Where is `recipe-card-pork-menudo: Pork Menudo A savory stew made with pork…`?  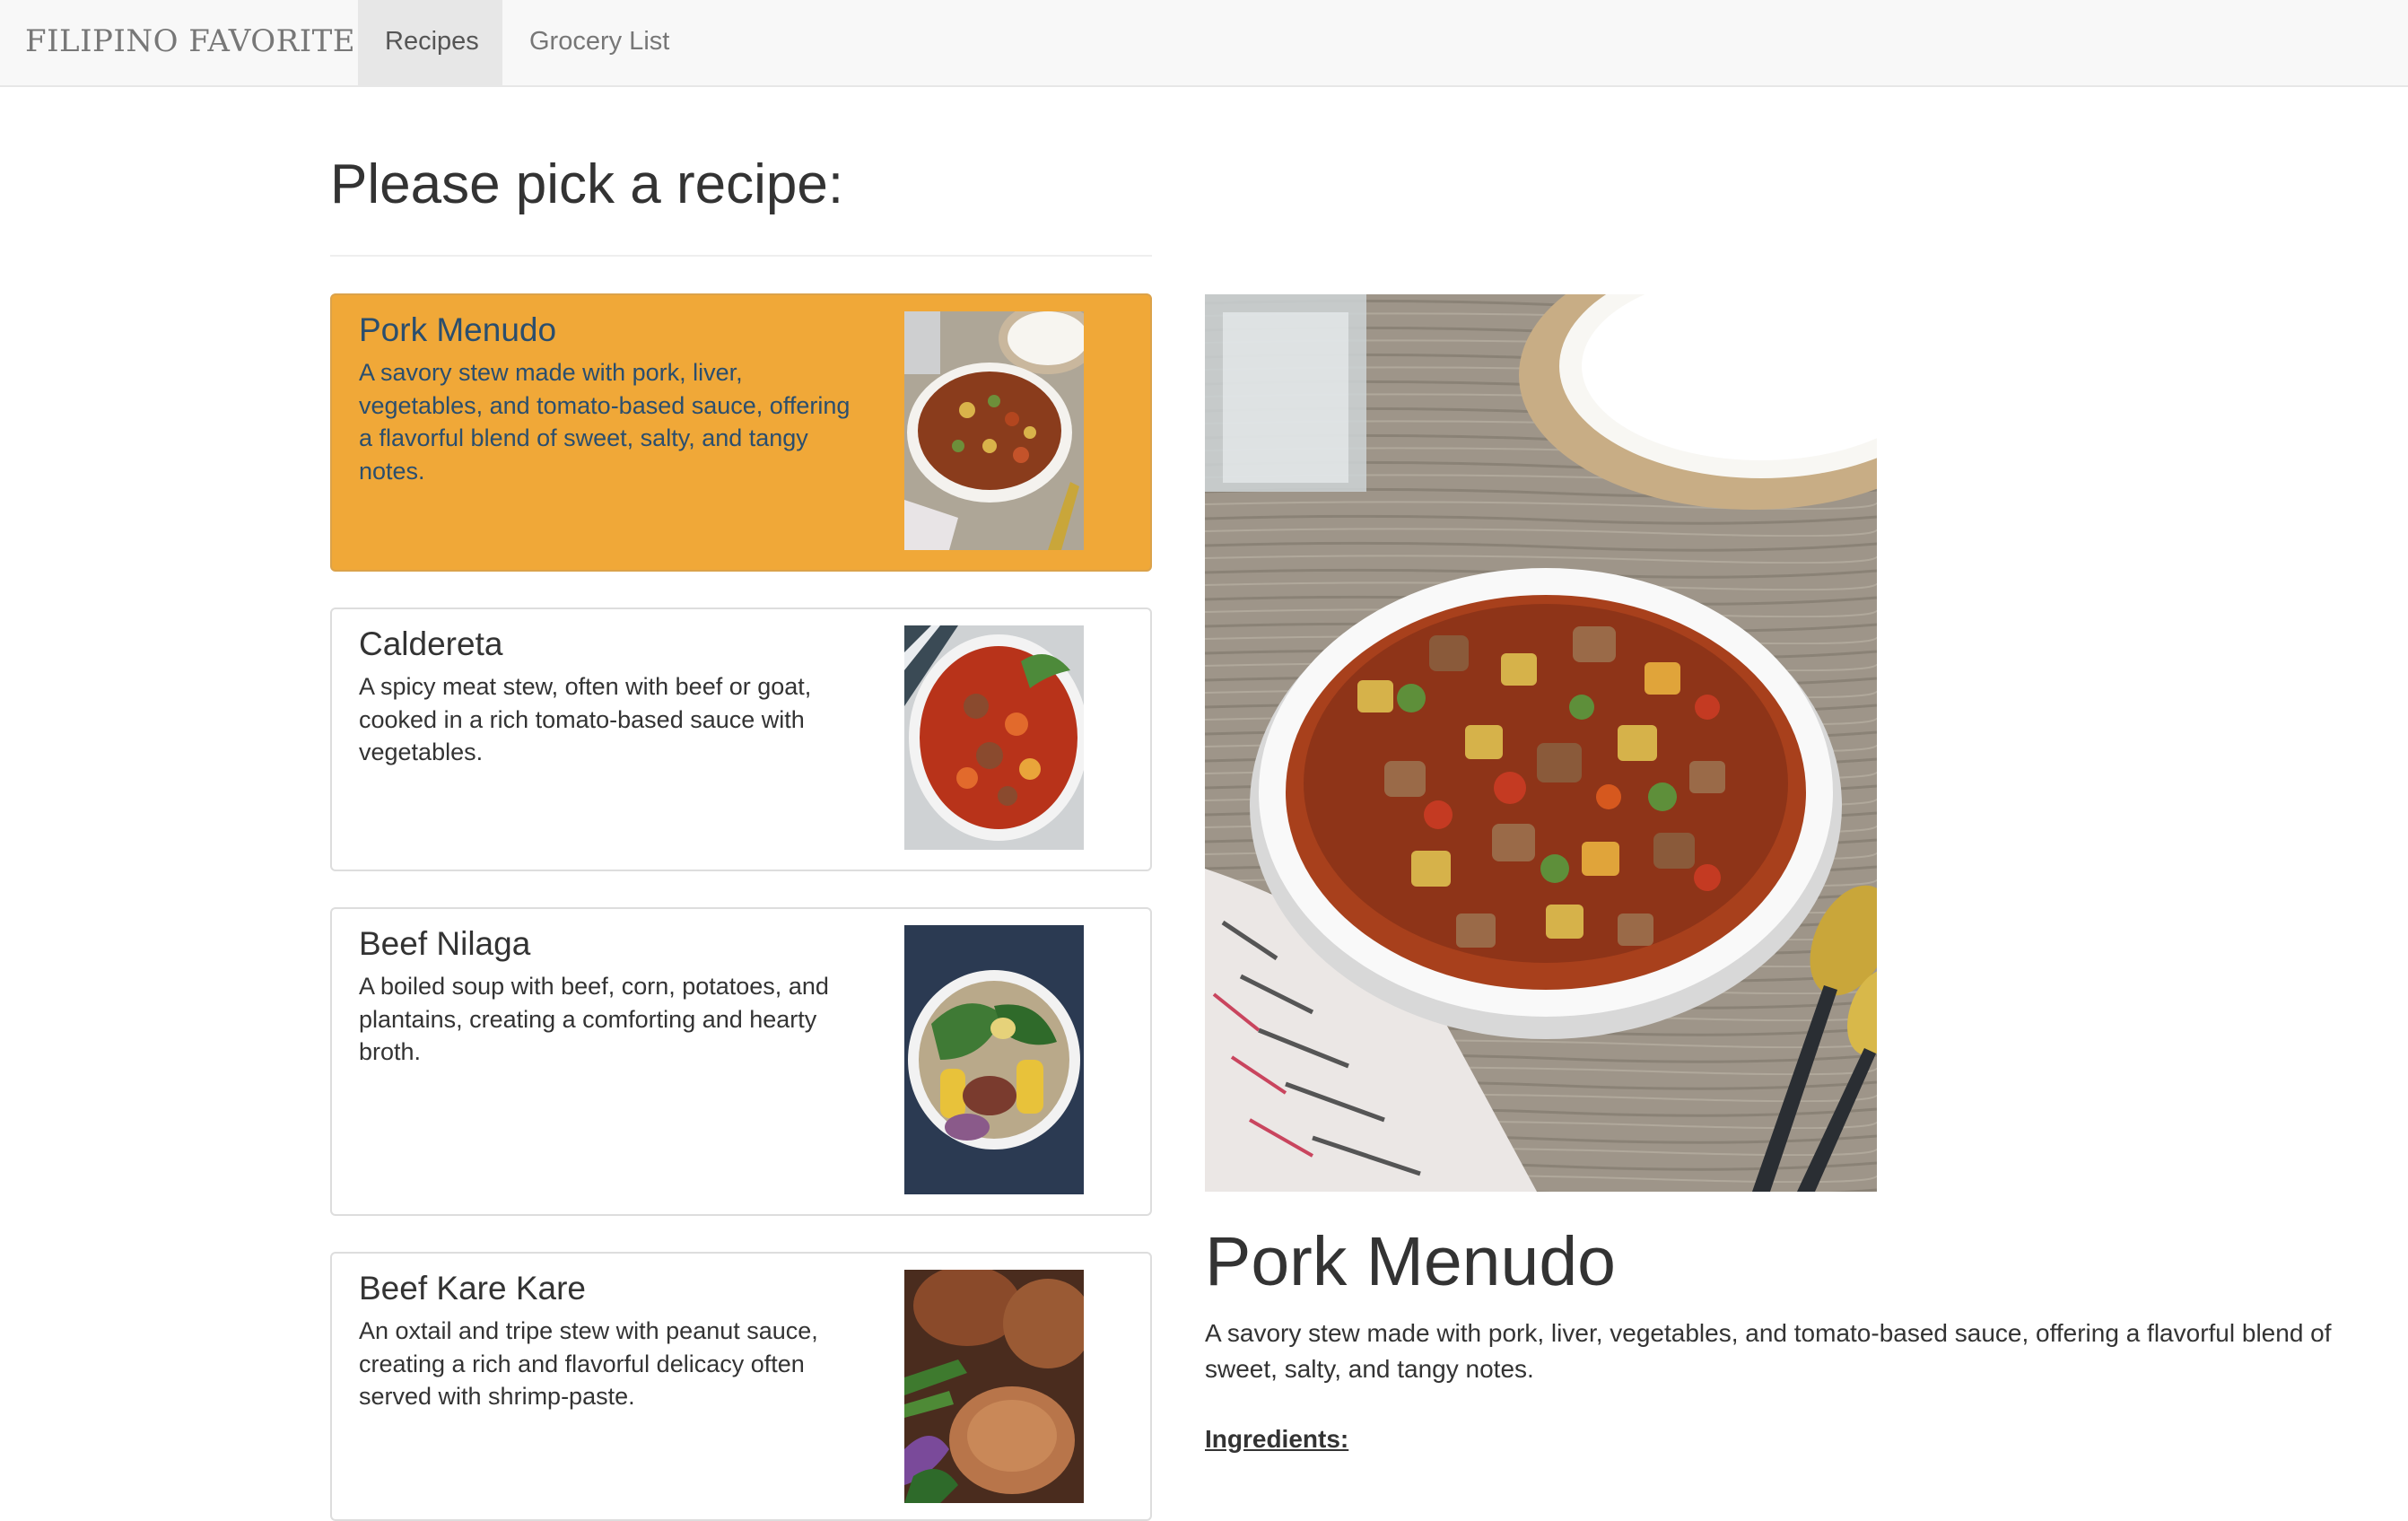
recipe-card-pork-menudo: Pork Menudo A savory stew made with pork… is located at coordinates (741, 432).